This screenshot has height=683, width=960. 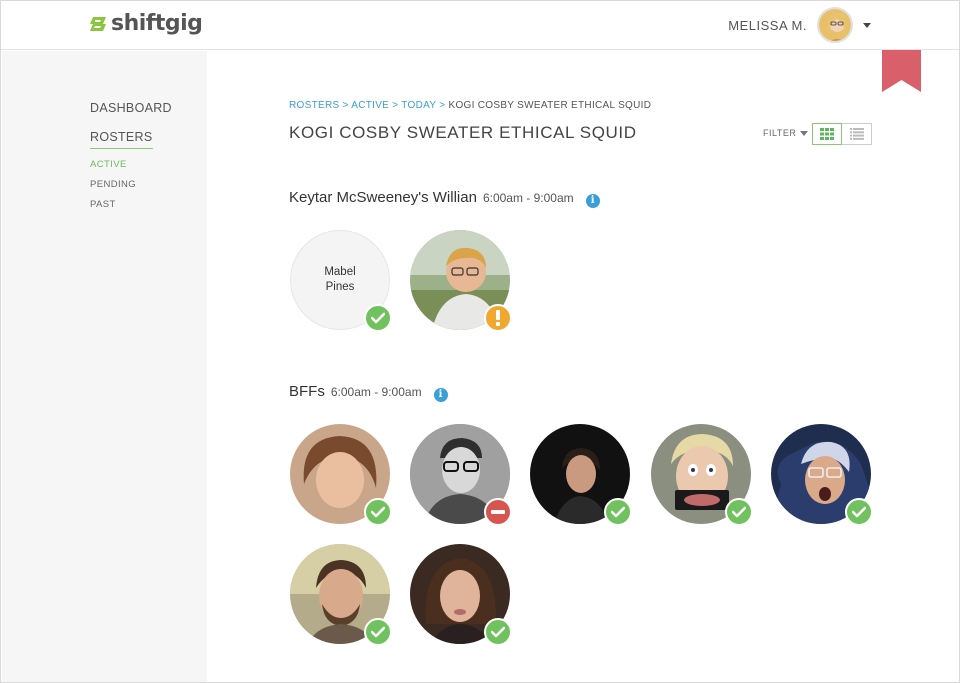 I want to click on filter-label: FILTER, so click(x=780, y=133).